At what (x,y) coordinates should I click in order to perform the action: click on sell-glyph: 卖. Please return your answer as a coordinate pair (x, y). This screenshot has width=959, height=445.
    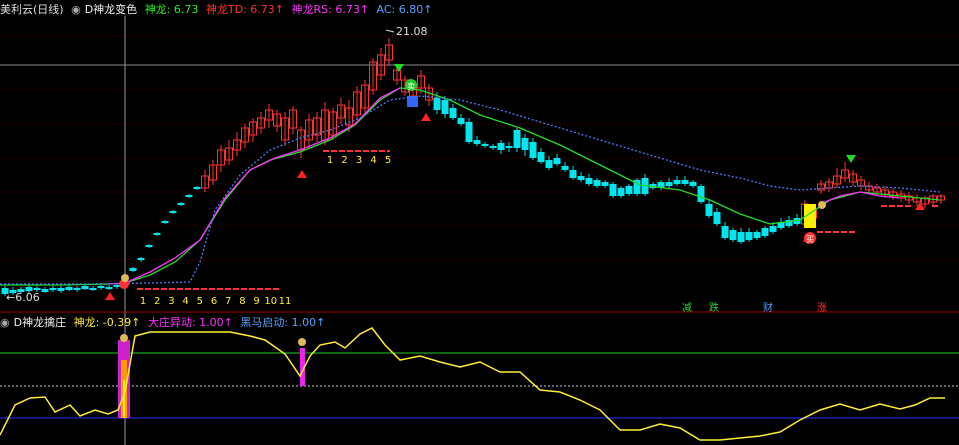
    Looking at the image, I should click on (411, 86).